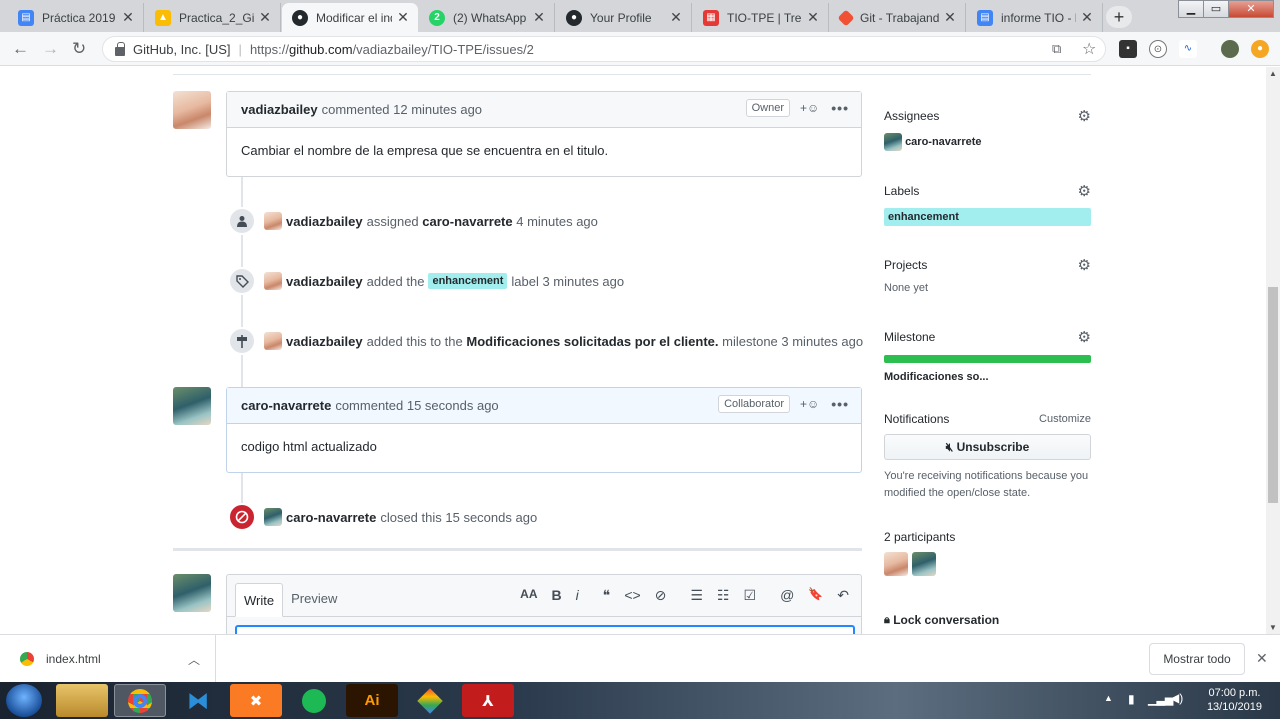  Describe the element at coordinates (24, 700) in the screenshot. I see `start-button` at that location.